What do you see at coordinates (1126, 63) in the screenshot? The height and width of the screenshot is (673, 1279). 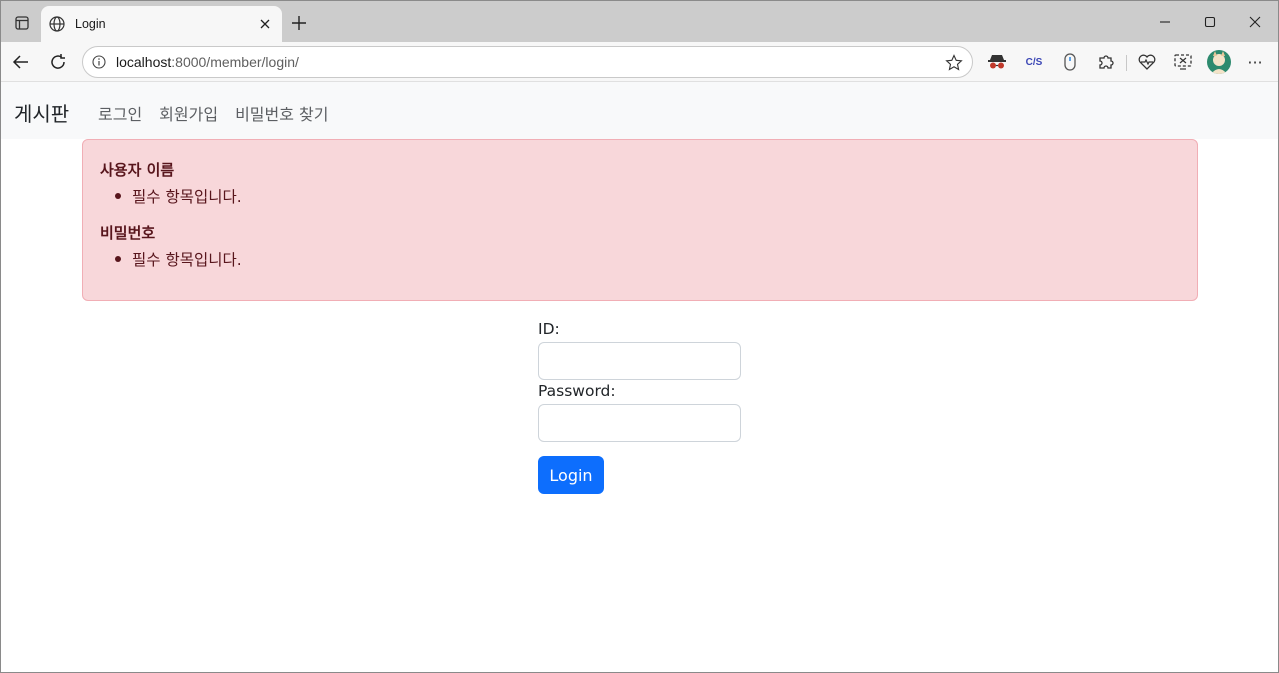 I see `toolbar-divider` at bounding box center [1126, 63].